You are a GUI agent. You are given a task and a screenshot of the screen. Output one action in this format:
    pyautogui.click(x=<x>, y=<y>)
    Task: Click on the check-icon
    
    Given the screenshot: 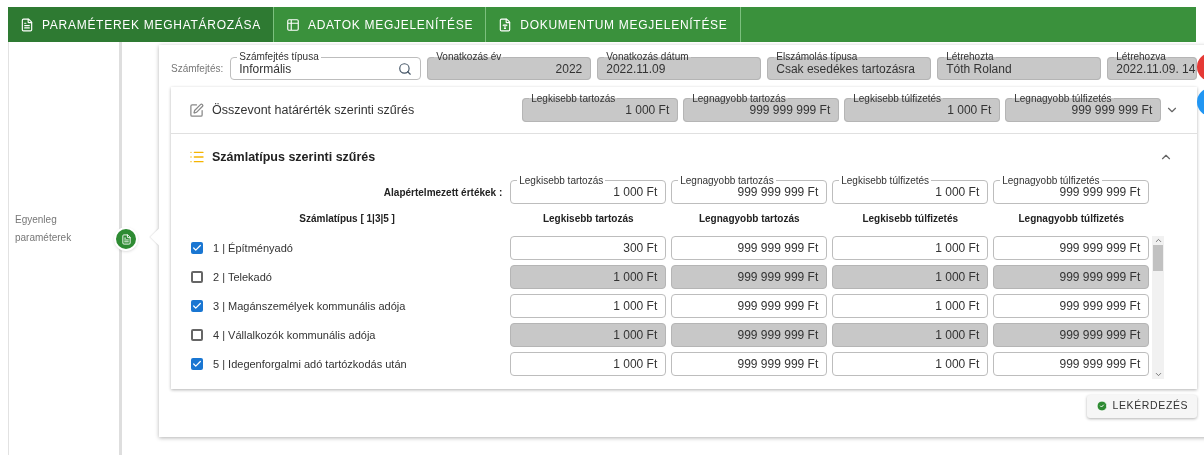 What is the action you would take?
    pyautogui.click(x=1101, y=406)
    